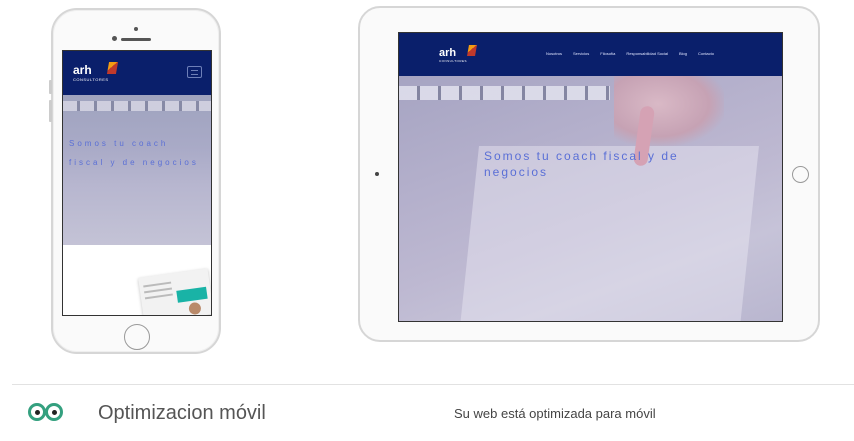 The width and height of the screenshot is (854, 441). What do you see at coordinates (48, 412) in the screenshot?
I see `tripadvisor-owl-icon` at bounding box center [48, 412].